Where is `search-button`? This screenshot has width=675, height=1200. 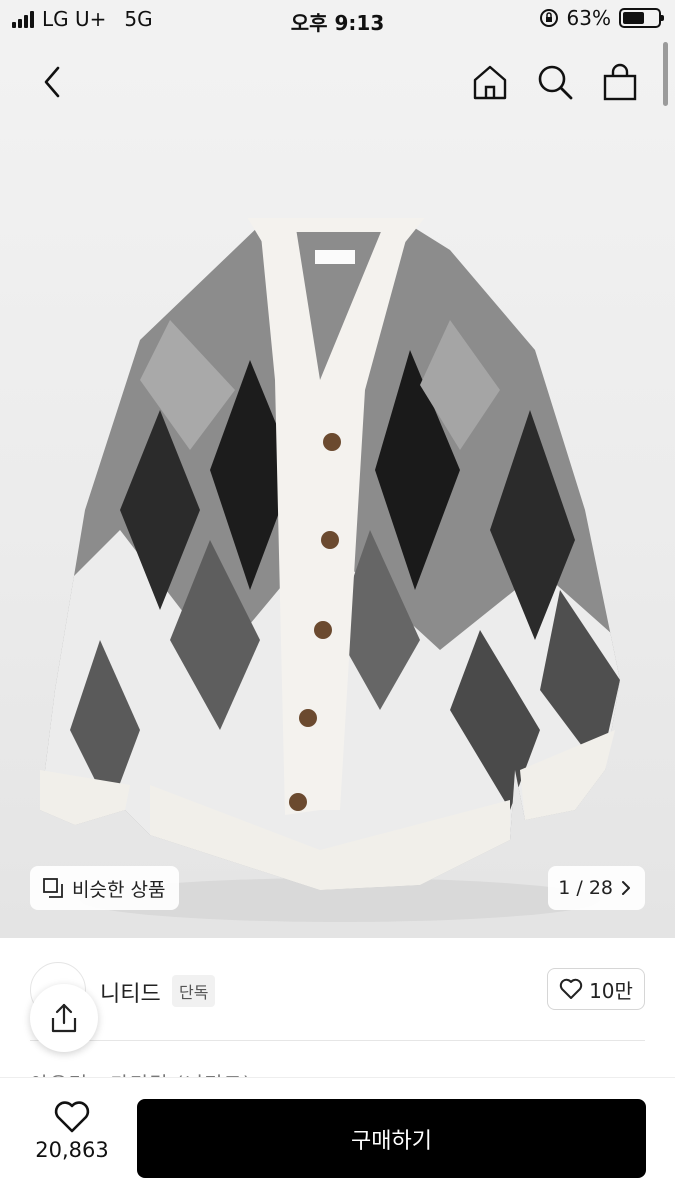
search-button is located at coordinates (555, 82).